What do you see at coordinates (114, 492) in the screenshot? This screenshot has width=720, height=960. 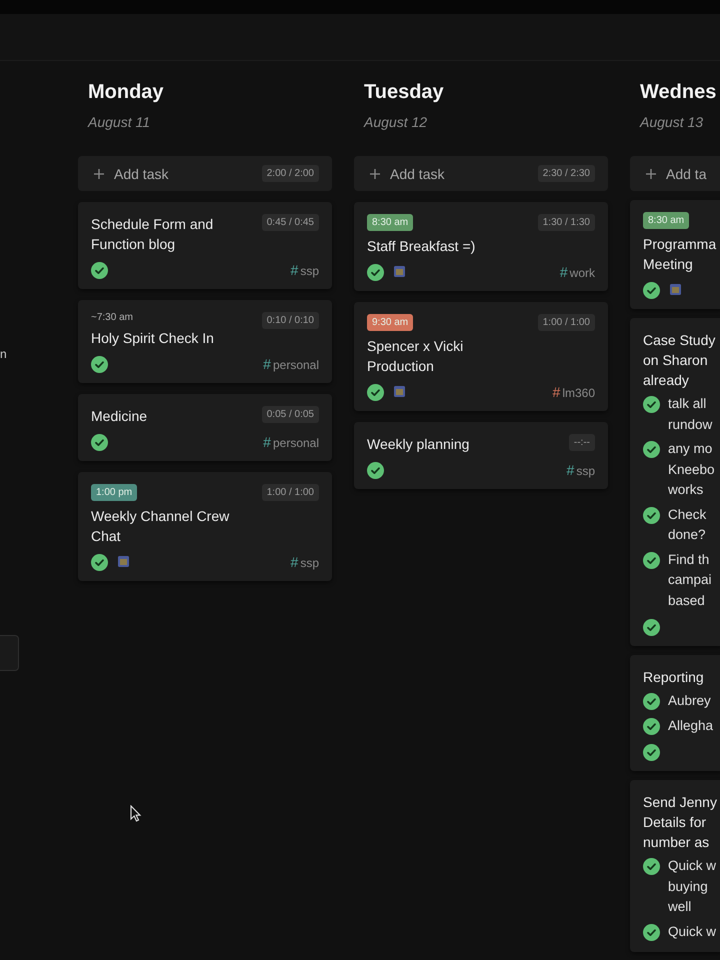 I see `time-badge: 1:00 pm` at bounding box center [114, 492].